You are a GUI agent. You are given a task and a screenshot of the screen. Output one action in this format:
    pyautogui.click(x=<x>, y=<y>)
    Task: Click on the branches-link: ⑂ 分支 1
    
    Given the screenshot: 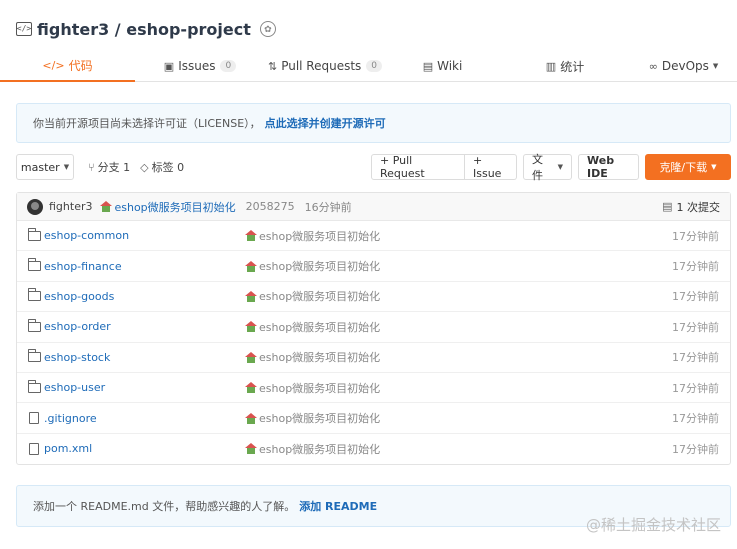 What is the action you would take?
    pyautogui.click(x=109, y=167)
    